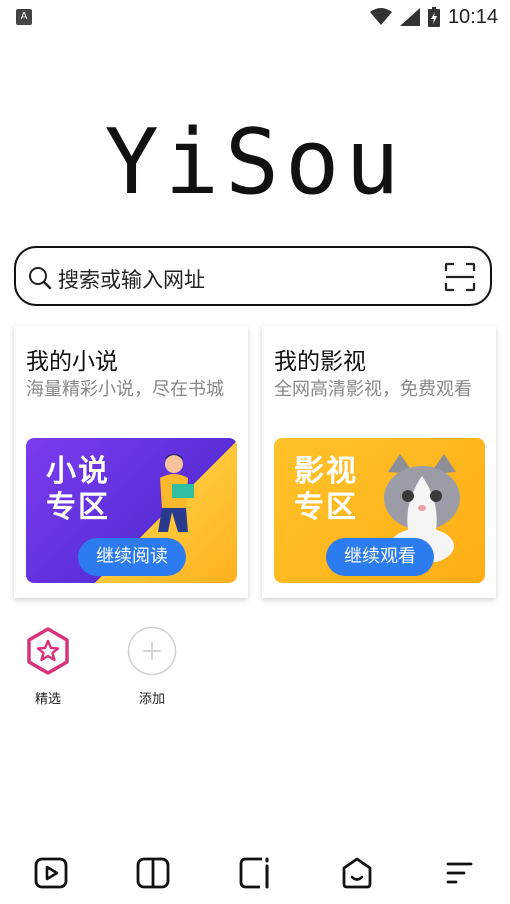 Image resolution: width=510 pixels, height=904 pixels. Describe the element at coordinates (253, 276) in the screenshot. I see `search-bar: 搜索或输入网址` at that location.